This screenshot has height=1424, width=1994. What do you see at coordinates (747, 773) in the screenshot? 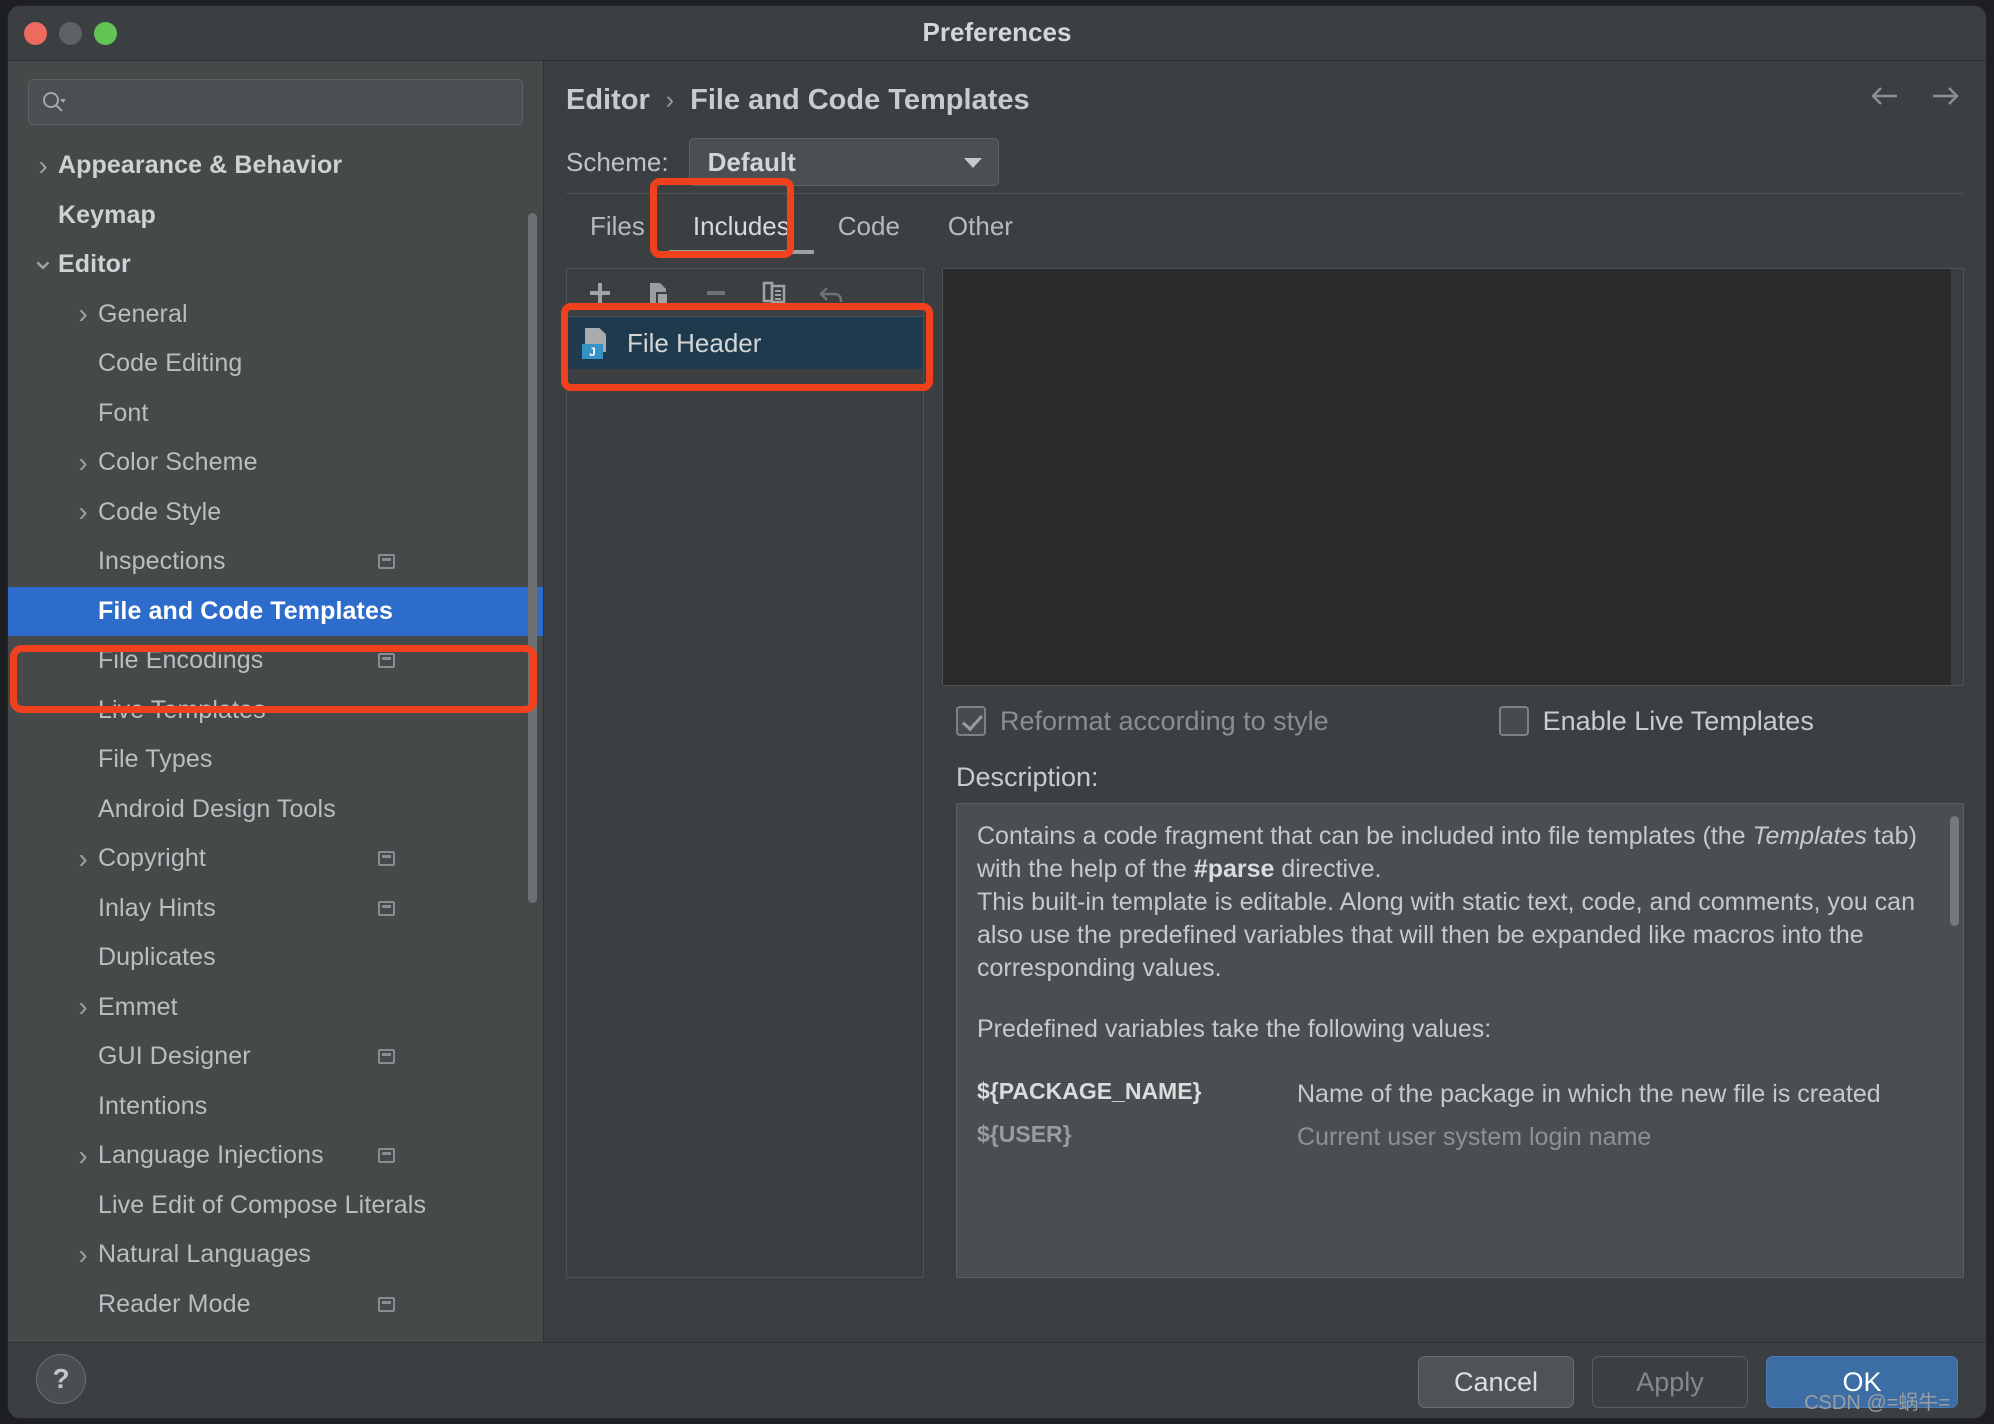
I see `template-list-pane: J File Header` at bounding box center [747, 773].